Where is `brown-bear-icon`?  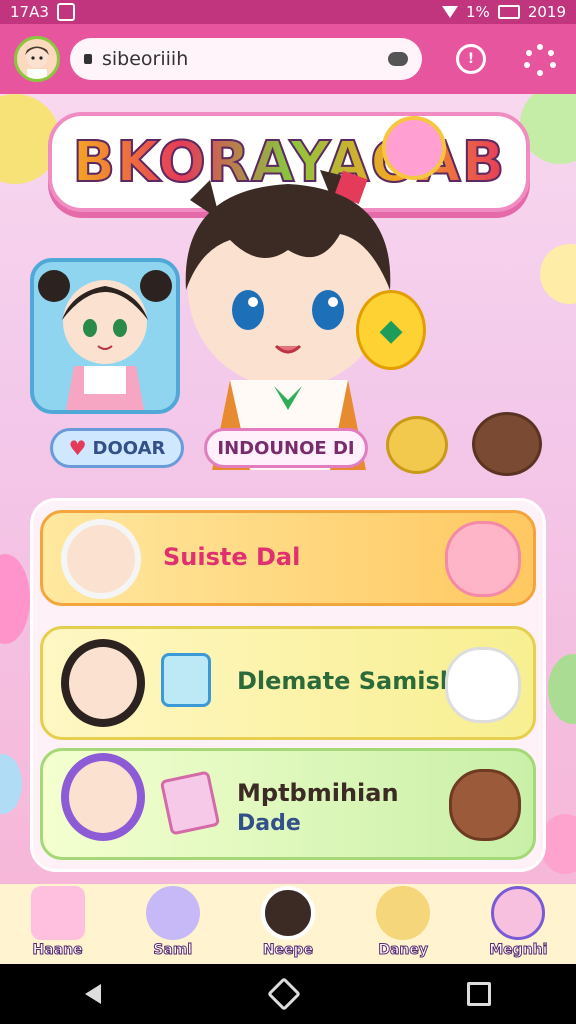 brown-bear-icon is located at coordinates (485, 805).